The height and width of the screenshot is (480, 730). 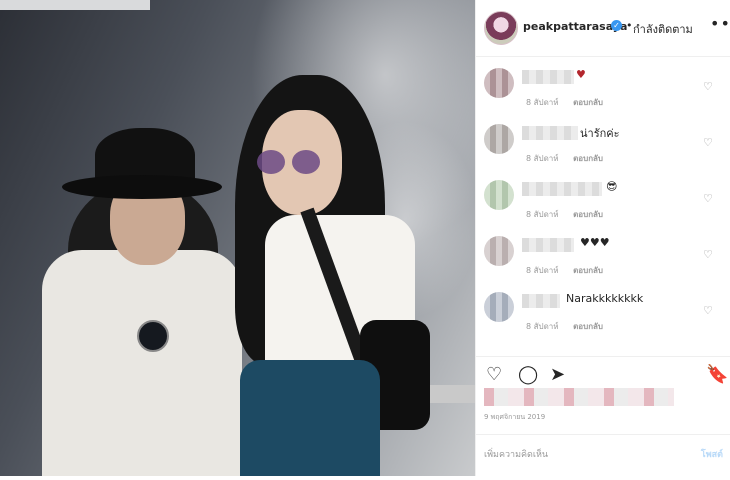 What do you see at coordinates (612, 186) in the screenshot?
I see `comment-text: 😎` at bounding box center [612, 186].